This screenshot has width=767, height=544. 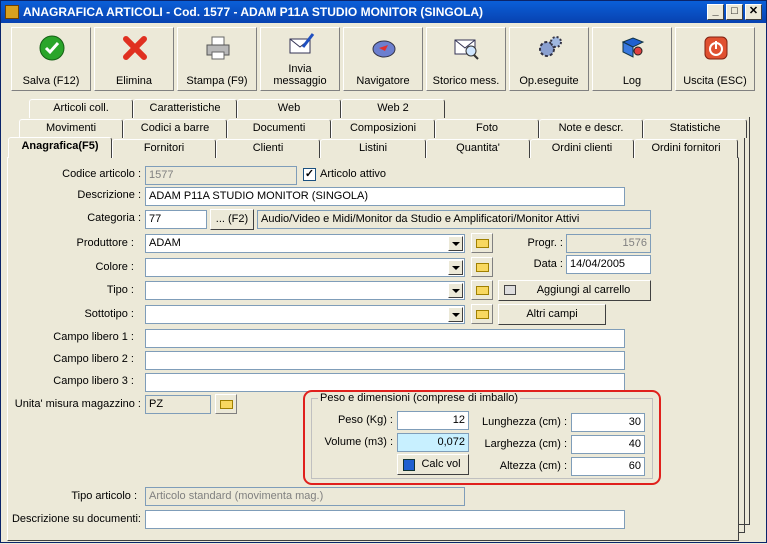 I want to click on sottotipo-combo, so click(x=305, y=314).